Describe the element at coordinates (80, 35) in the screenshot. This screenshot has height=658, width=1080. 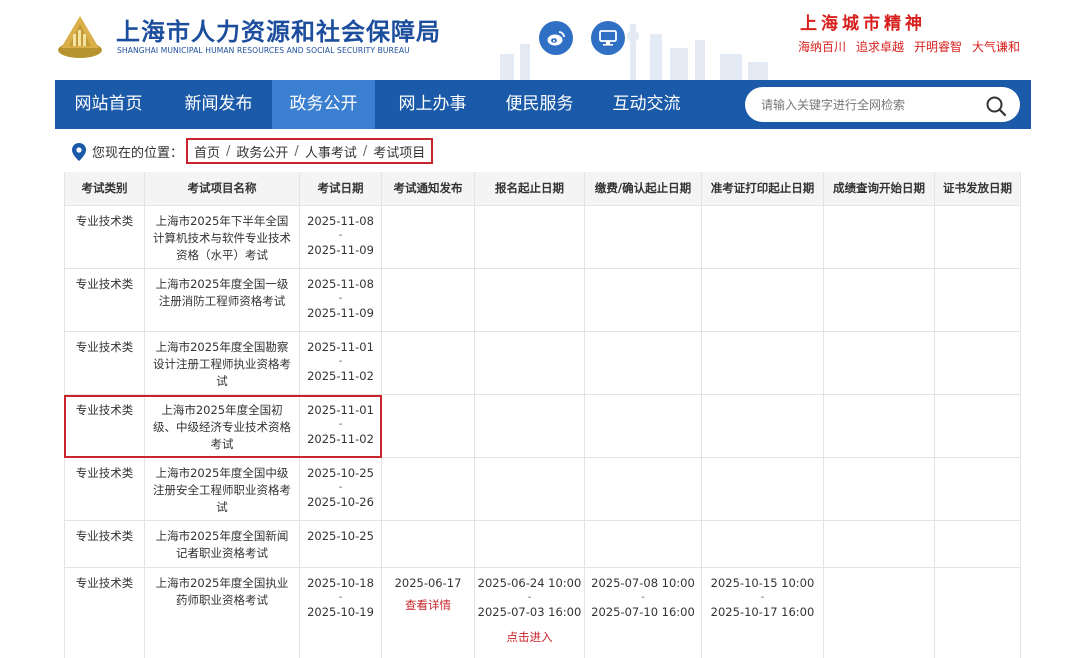
I see `logo-icon` at that location.